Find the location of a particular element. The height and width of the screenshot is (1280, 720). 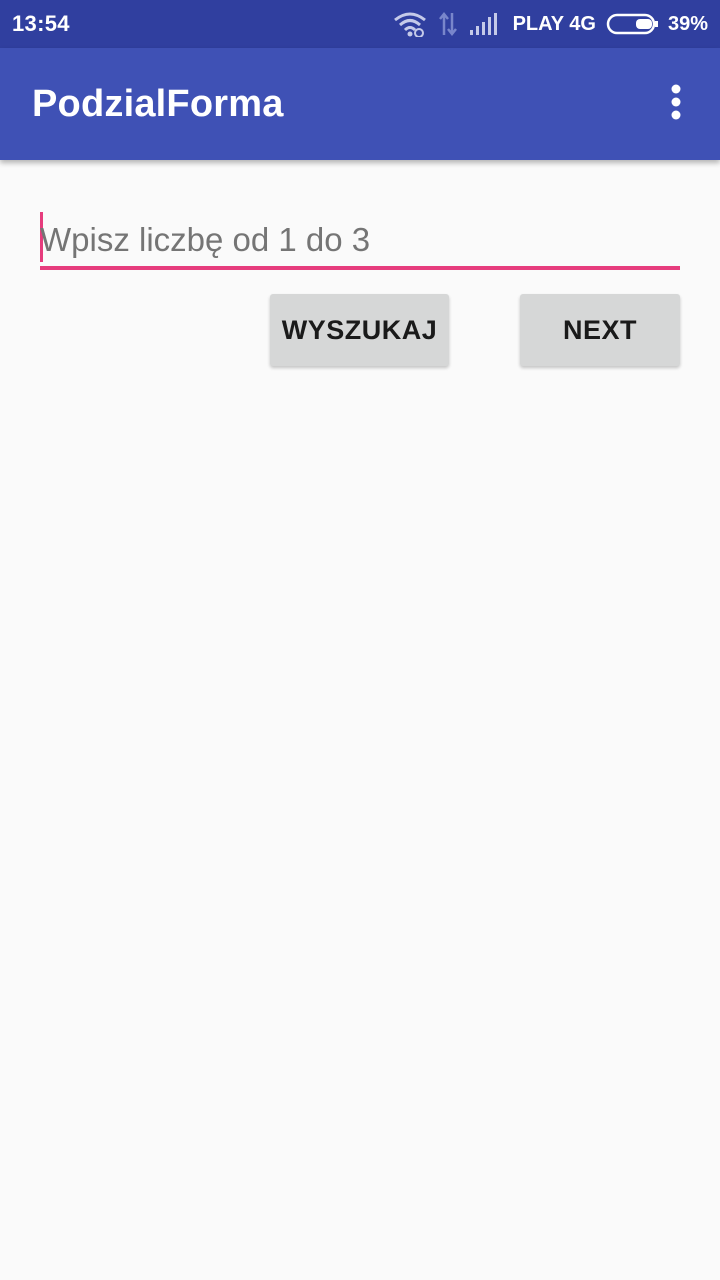

status-time: 13:54 is located at coordinates (41, 23).